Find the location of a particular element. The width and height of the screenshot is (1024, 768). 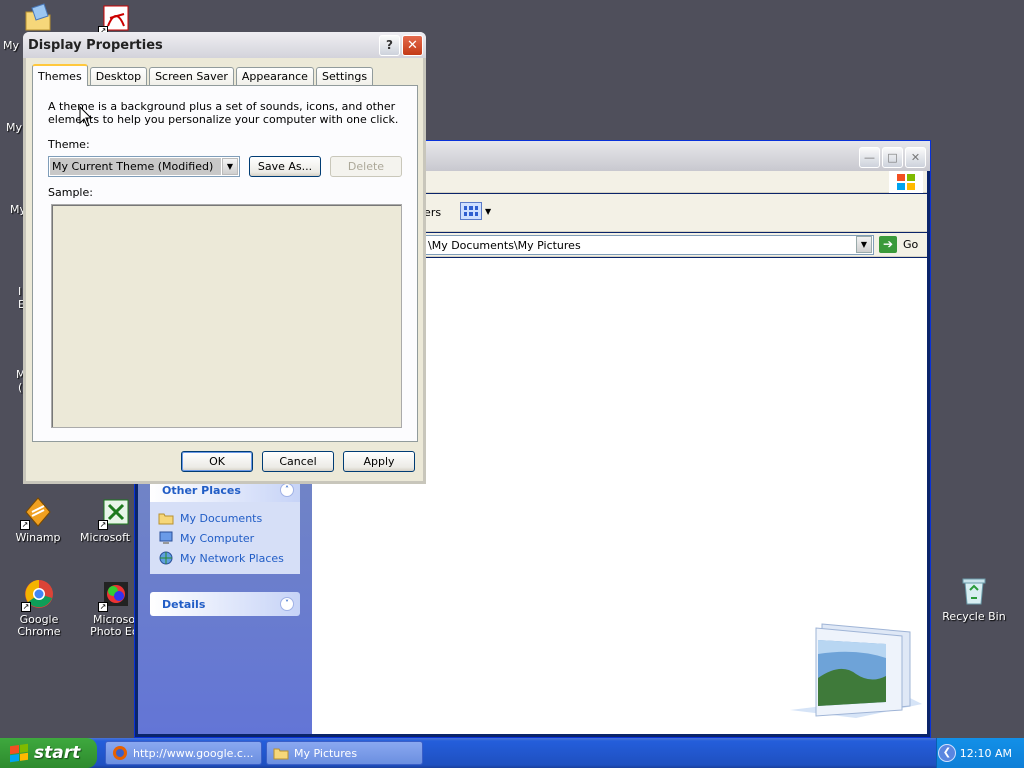

desktop-partial-label: ( is located at coordinates (20, 387).